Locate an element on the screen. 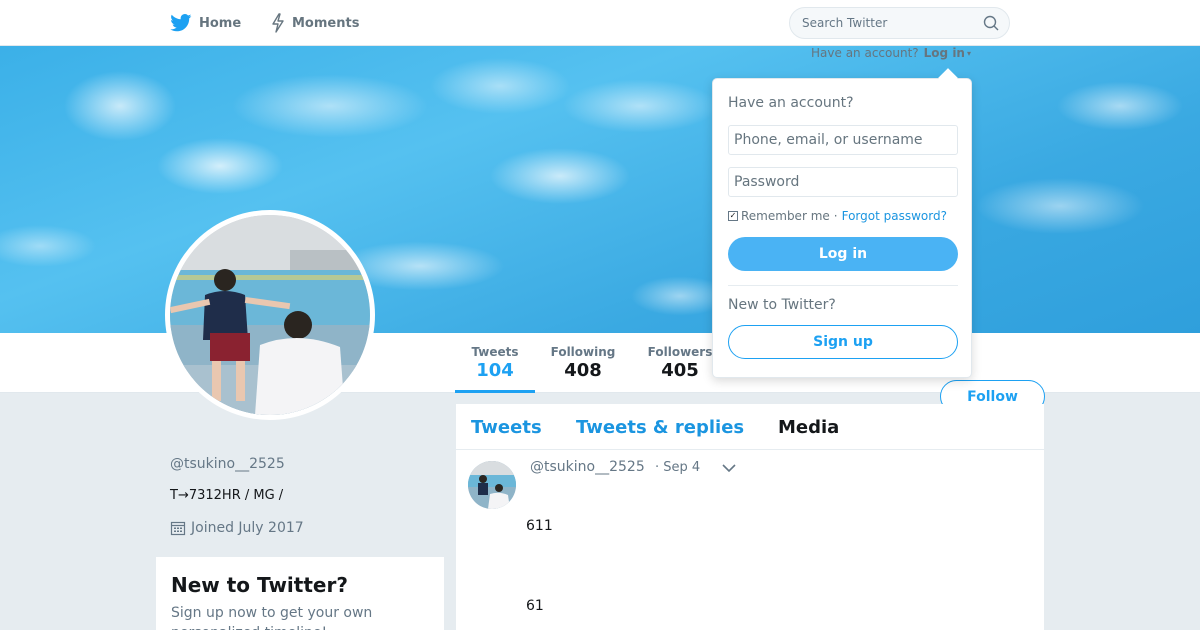 Image resolution: width=1200 pixels, height=630 pixels. avatar-photo is located at coordinates (270, 315).